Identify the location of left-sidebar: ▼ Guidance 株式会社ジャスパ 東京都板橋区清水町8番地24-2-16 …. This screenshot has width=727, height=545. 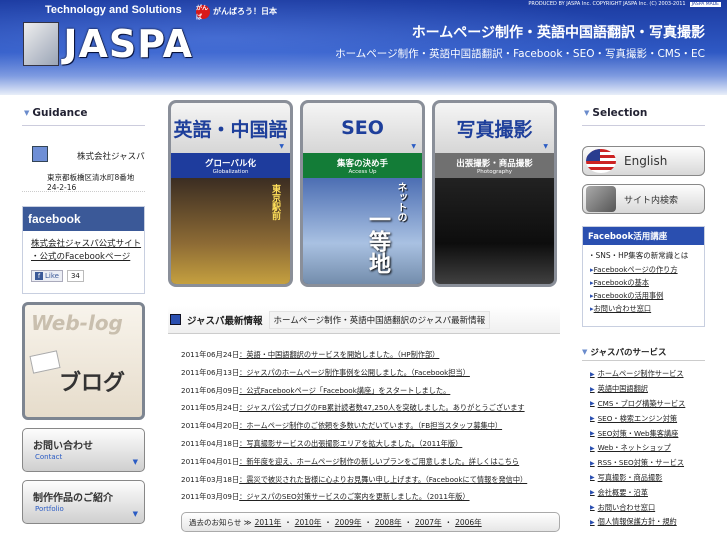
(83, 312).